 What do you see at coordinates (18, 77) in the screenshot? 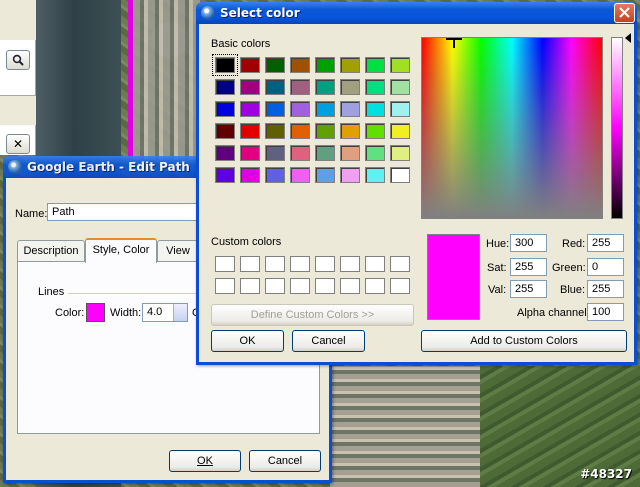
I see `side-panel: ✕` at bounding box center [18, 77].